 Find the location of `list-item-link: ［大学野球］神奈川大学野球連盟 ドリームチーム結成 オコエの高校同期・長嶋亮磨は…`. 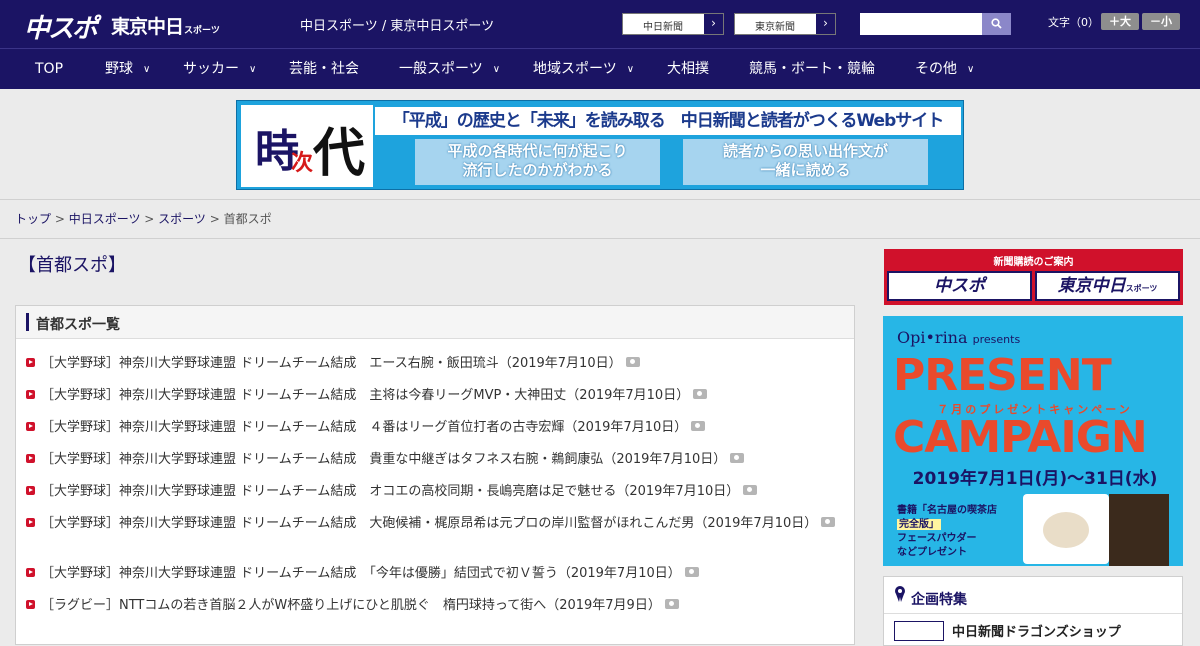

list-item-link: ［大学野球］神奈川大学野球連盟 ドリームチーム結成 オコエの高校同期・長嶋亮磨は… is located at coordinates (390, 491).